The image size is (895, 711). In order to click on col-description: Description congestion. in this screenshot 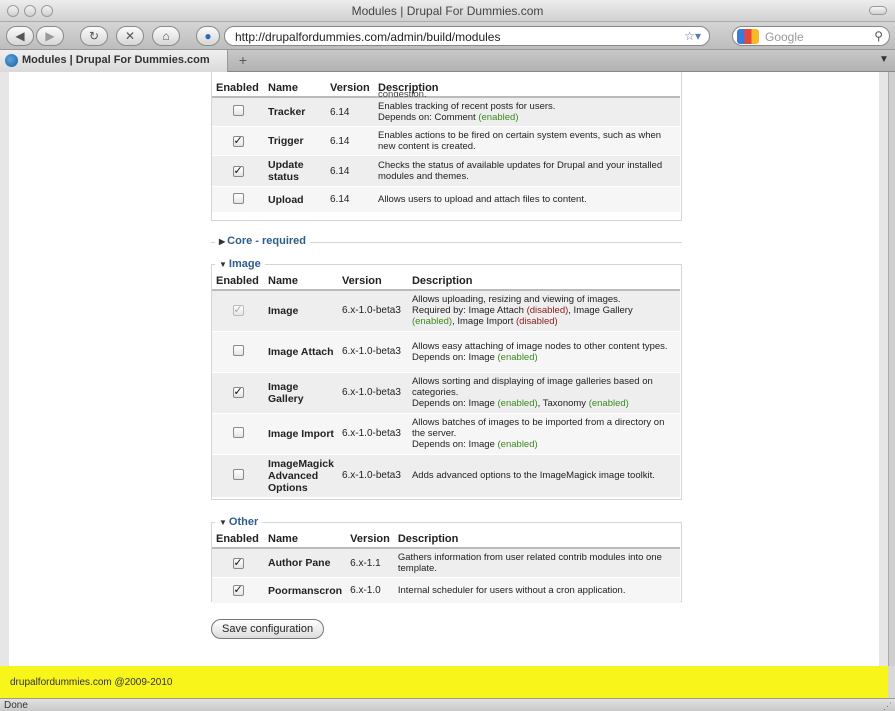, I will do `click(527, 89)`.